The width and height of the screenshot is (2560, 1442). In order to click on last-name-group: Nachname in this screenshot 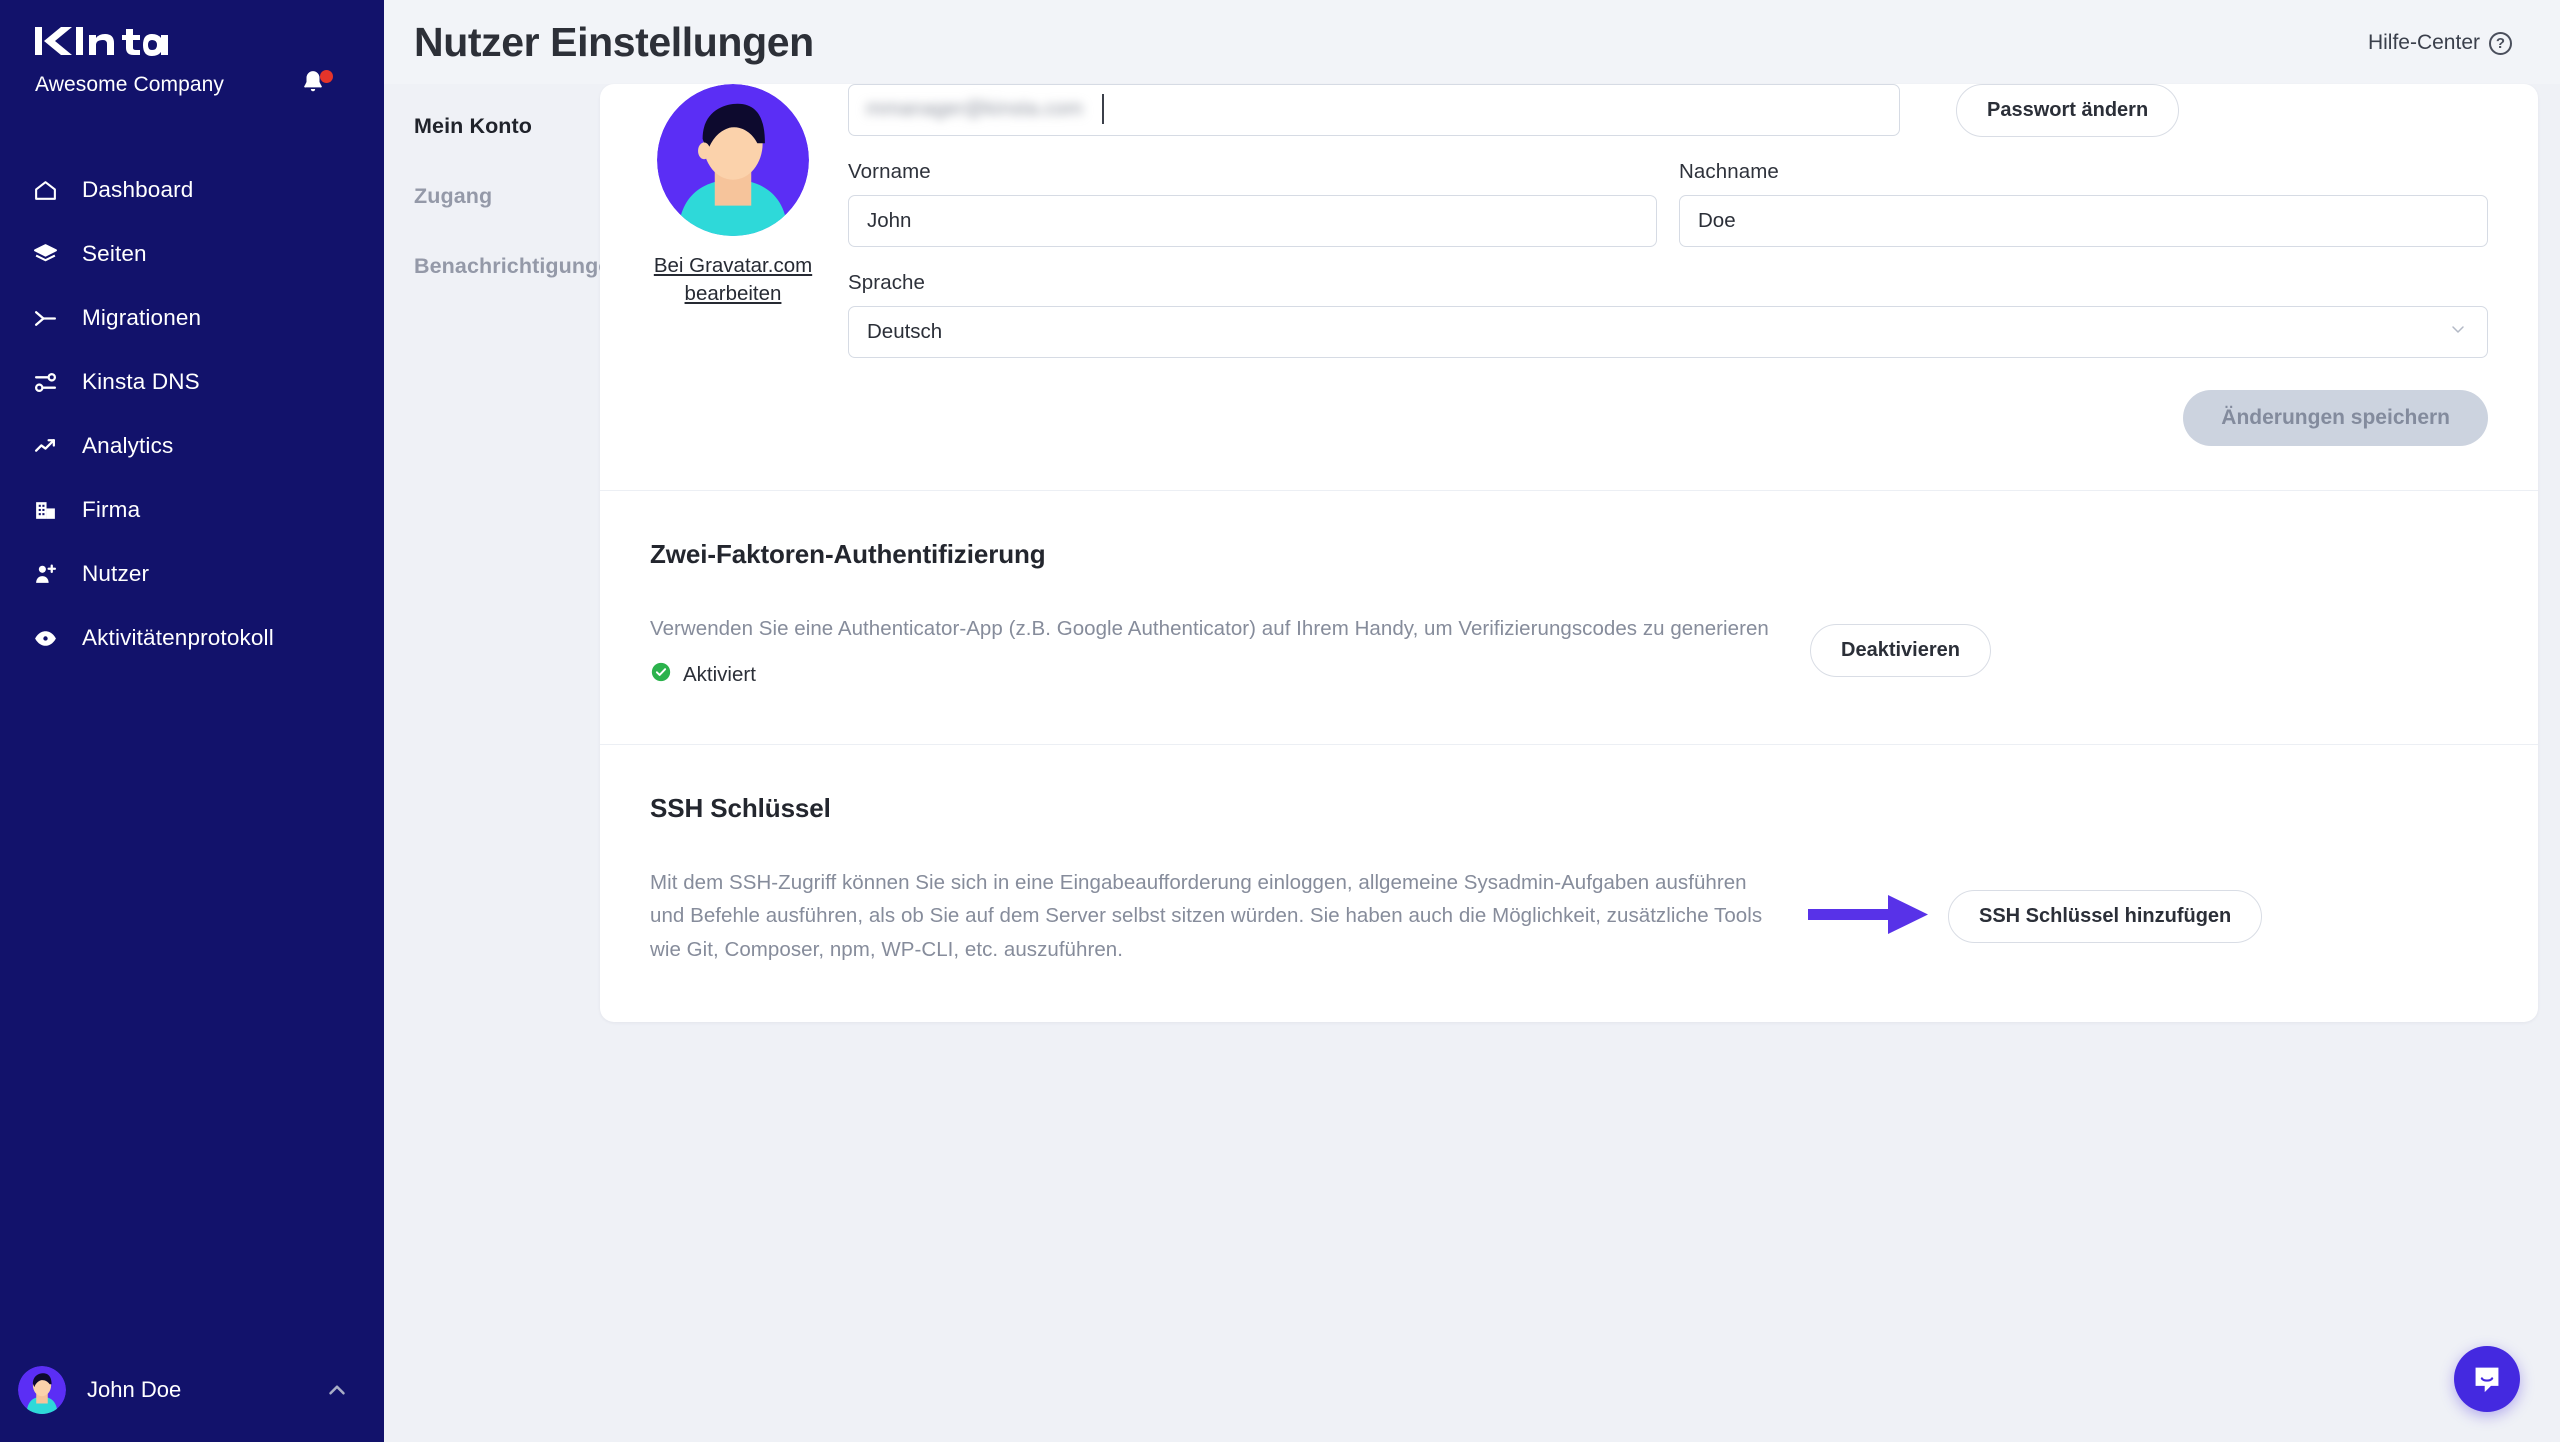, I will do `click(2083, 203)`.